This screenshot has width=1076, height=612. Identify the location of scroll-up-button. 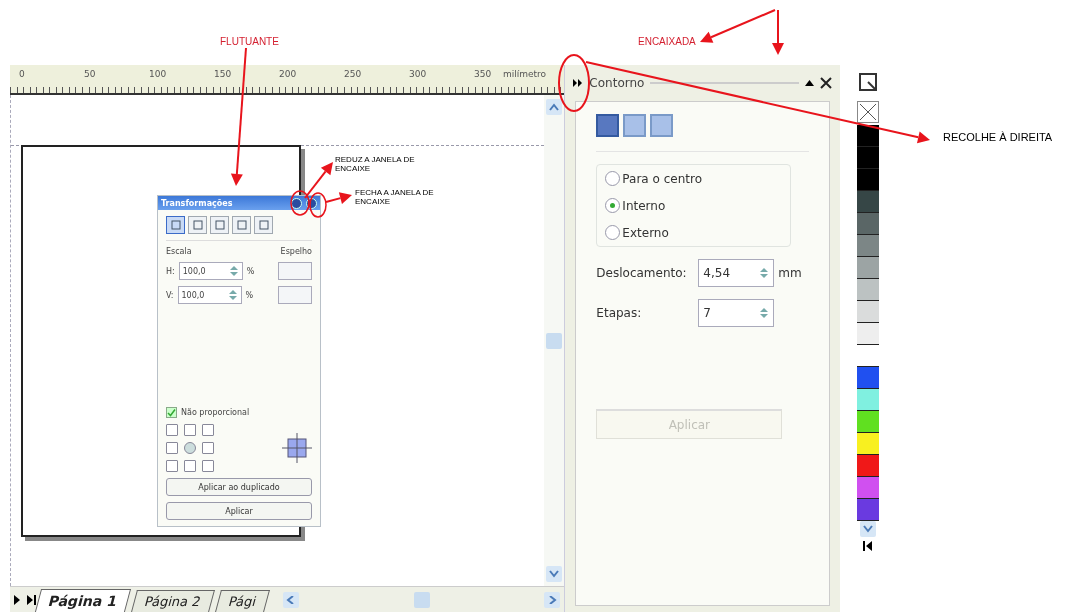
(554, 107).